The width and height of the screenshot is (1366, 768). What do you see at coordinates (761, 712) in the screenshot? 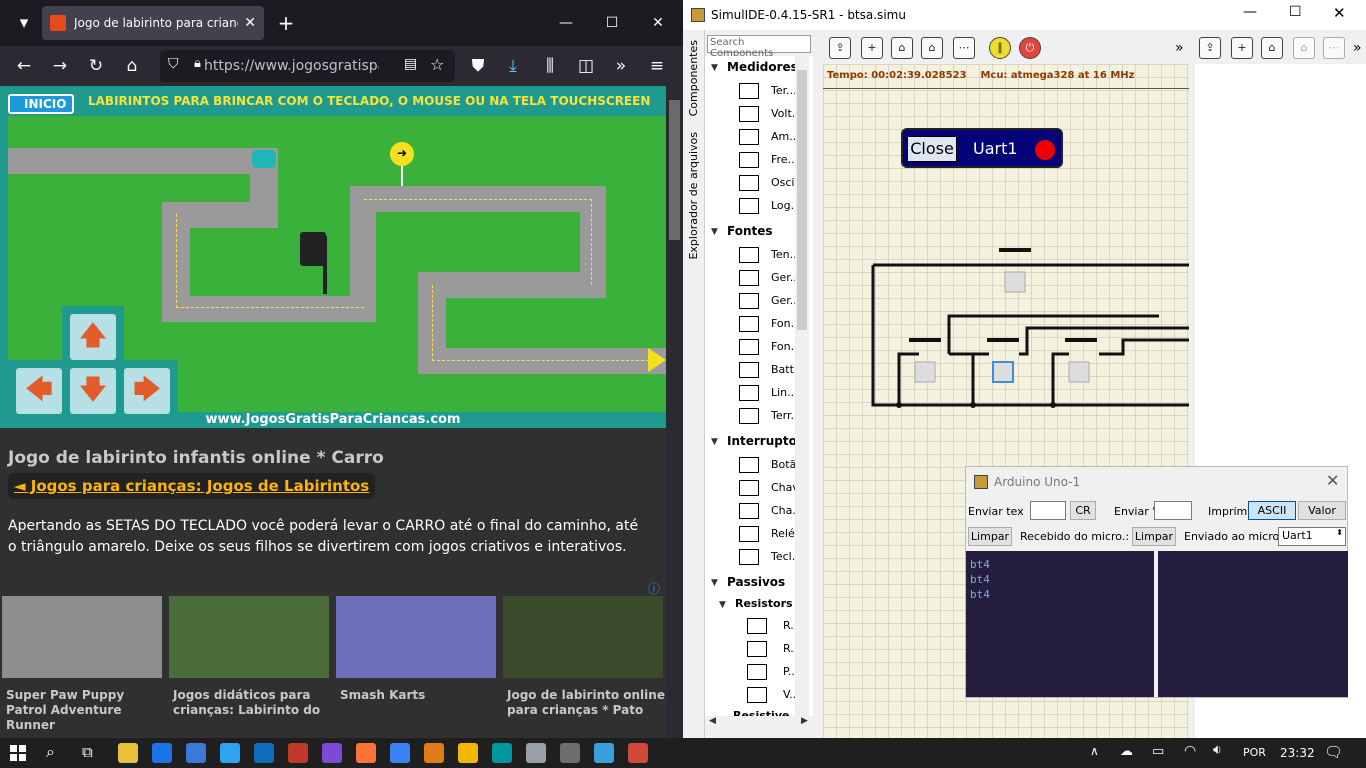
I see `subcategory: Resistive` at bounding box center [761, 712].